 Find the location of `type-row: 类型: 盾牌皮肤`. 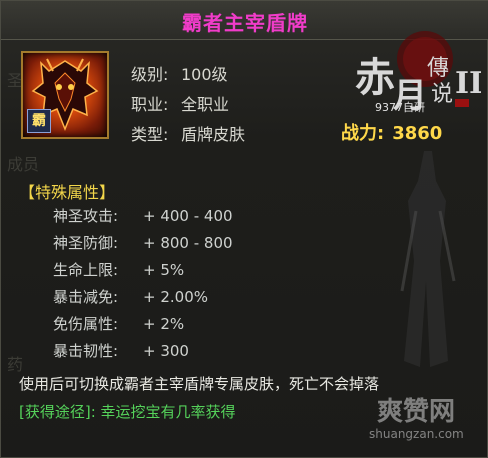

type-row: 类型: 盾牌皮肤 is located at coordinates (188, 133).